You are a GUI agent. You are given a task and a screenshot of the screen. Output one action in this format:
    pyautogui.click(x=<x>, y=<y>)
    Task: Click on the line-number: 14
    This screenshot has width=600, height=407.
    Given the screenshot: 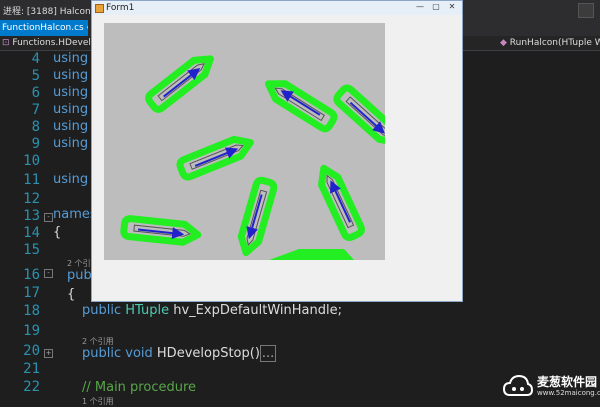 What is the action you would take?
    pyautogui.click(x=31, y=233)
    